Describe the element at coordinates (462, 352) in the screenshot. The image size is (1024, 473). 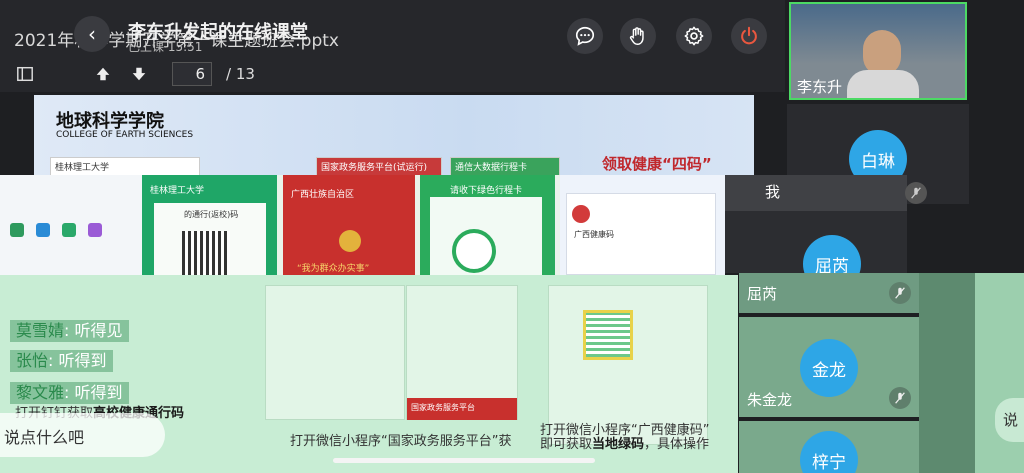
I see `slide-screenshot-gov-panel: 国家政务服务平台` at that location.